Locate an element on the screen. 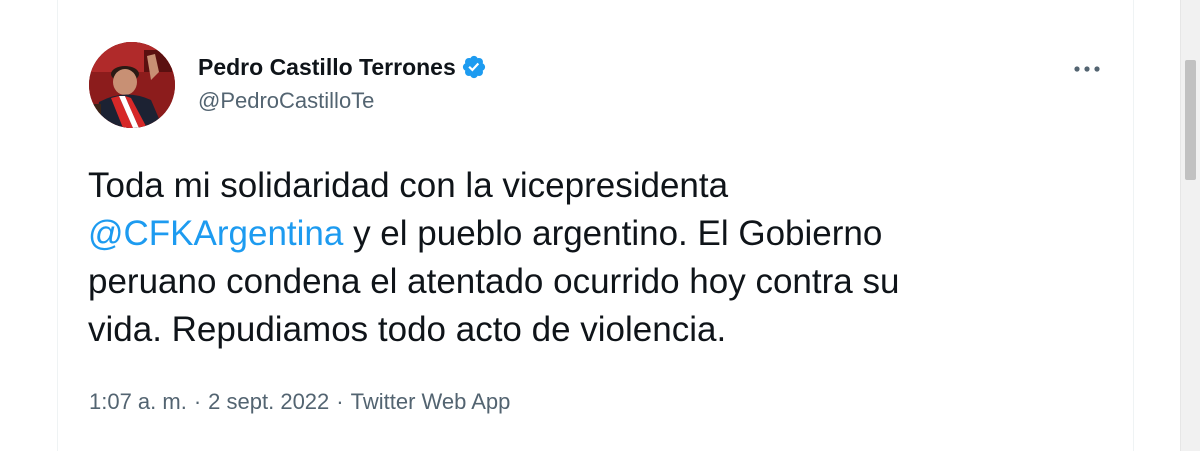  name-row: Pedro Castillo Terrones is located at coordinates (342, 67).